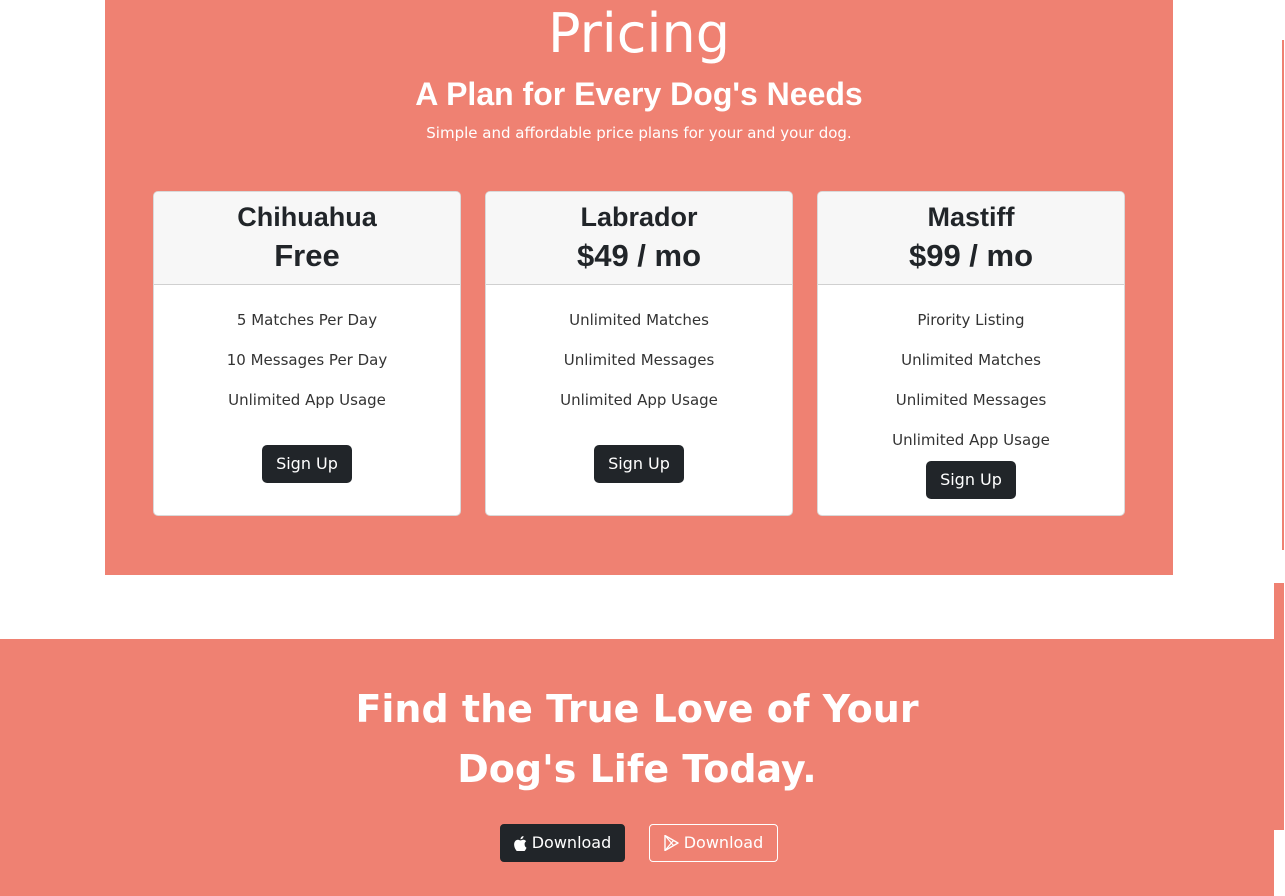  What do you see at coordinates (571, 842) in the screenshot?
I see `apple-download-label: Download` at bounding box center [571, 842].